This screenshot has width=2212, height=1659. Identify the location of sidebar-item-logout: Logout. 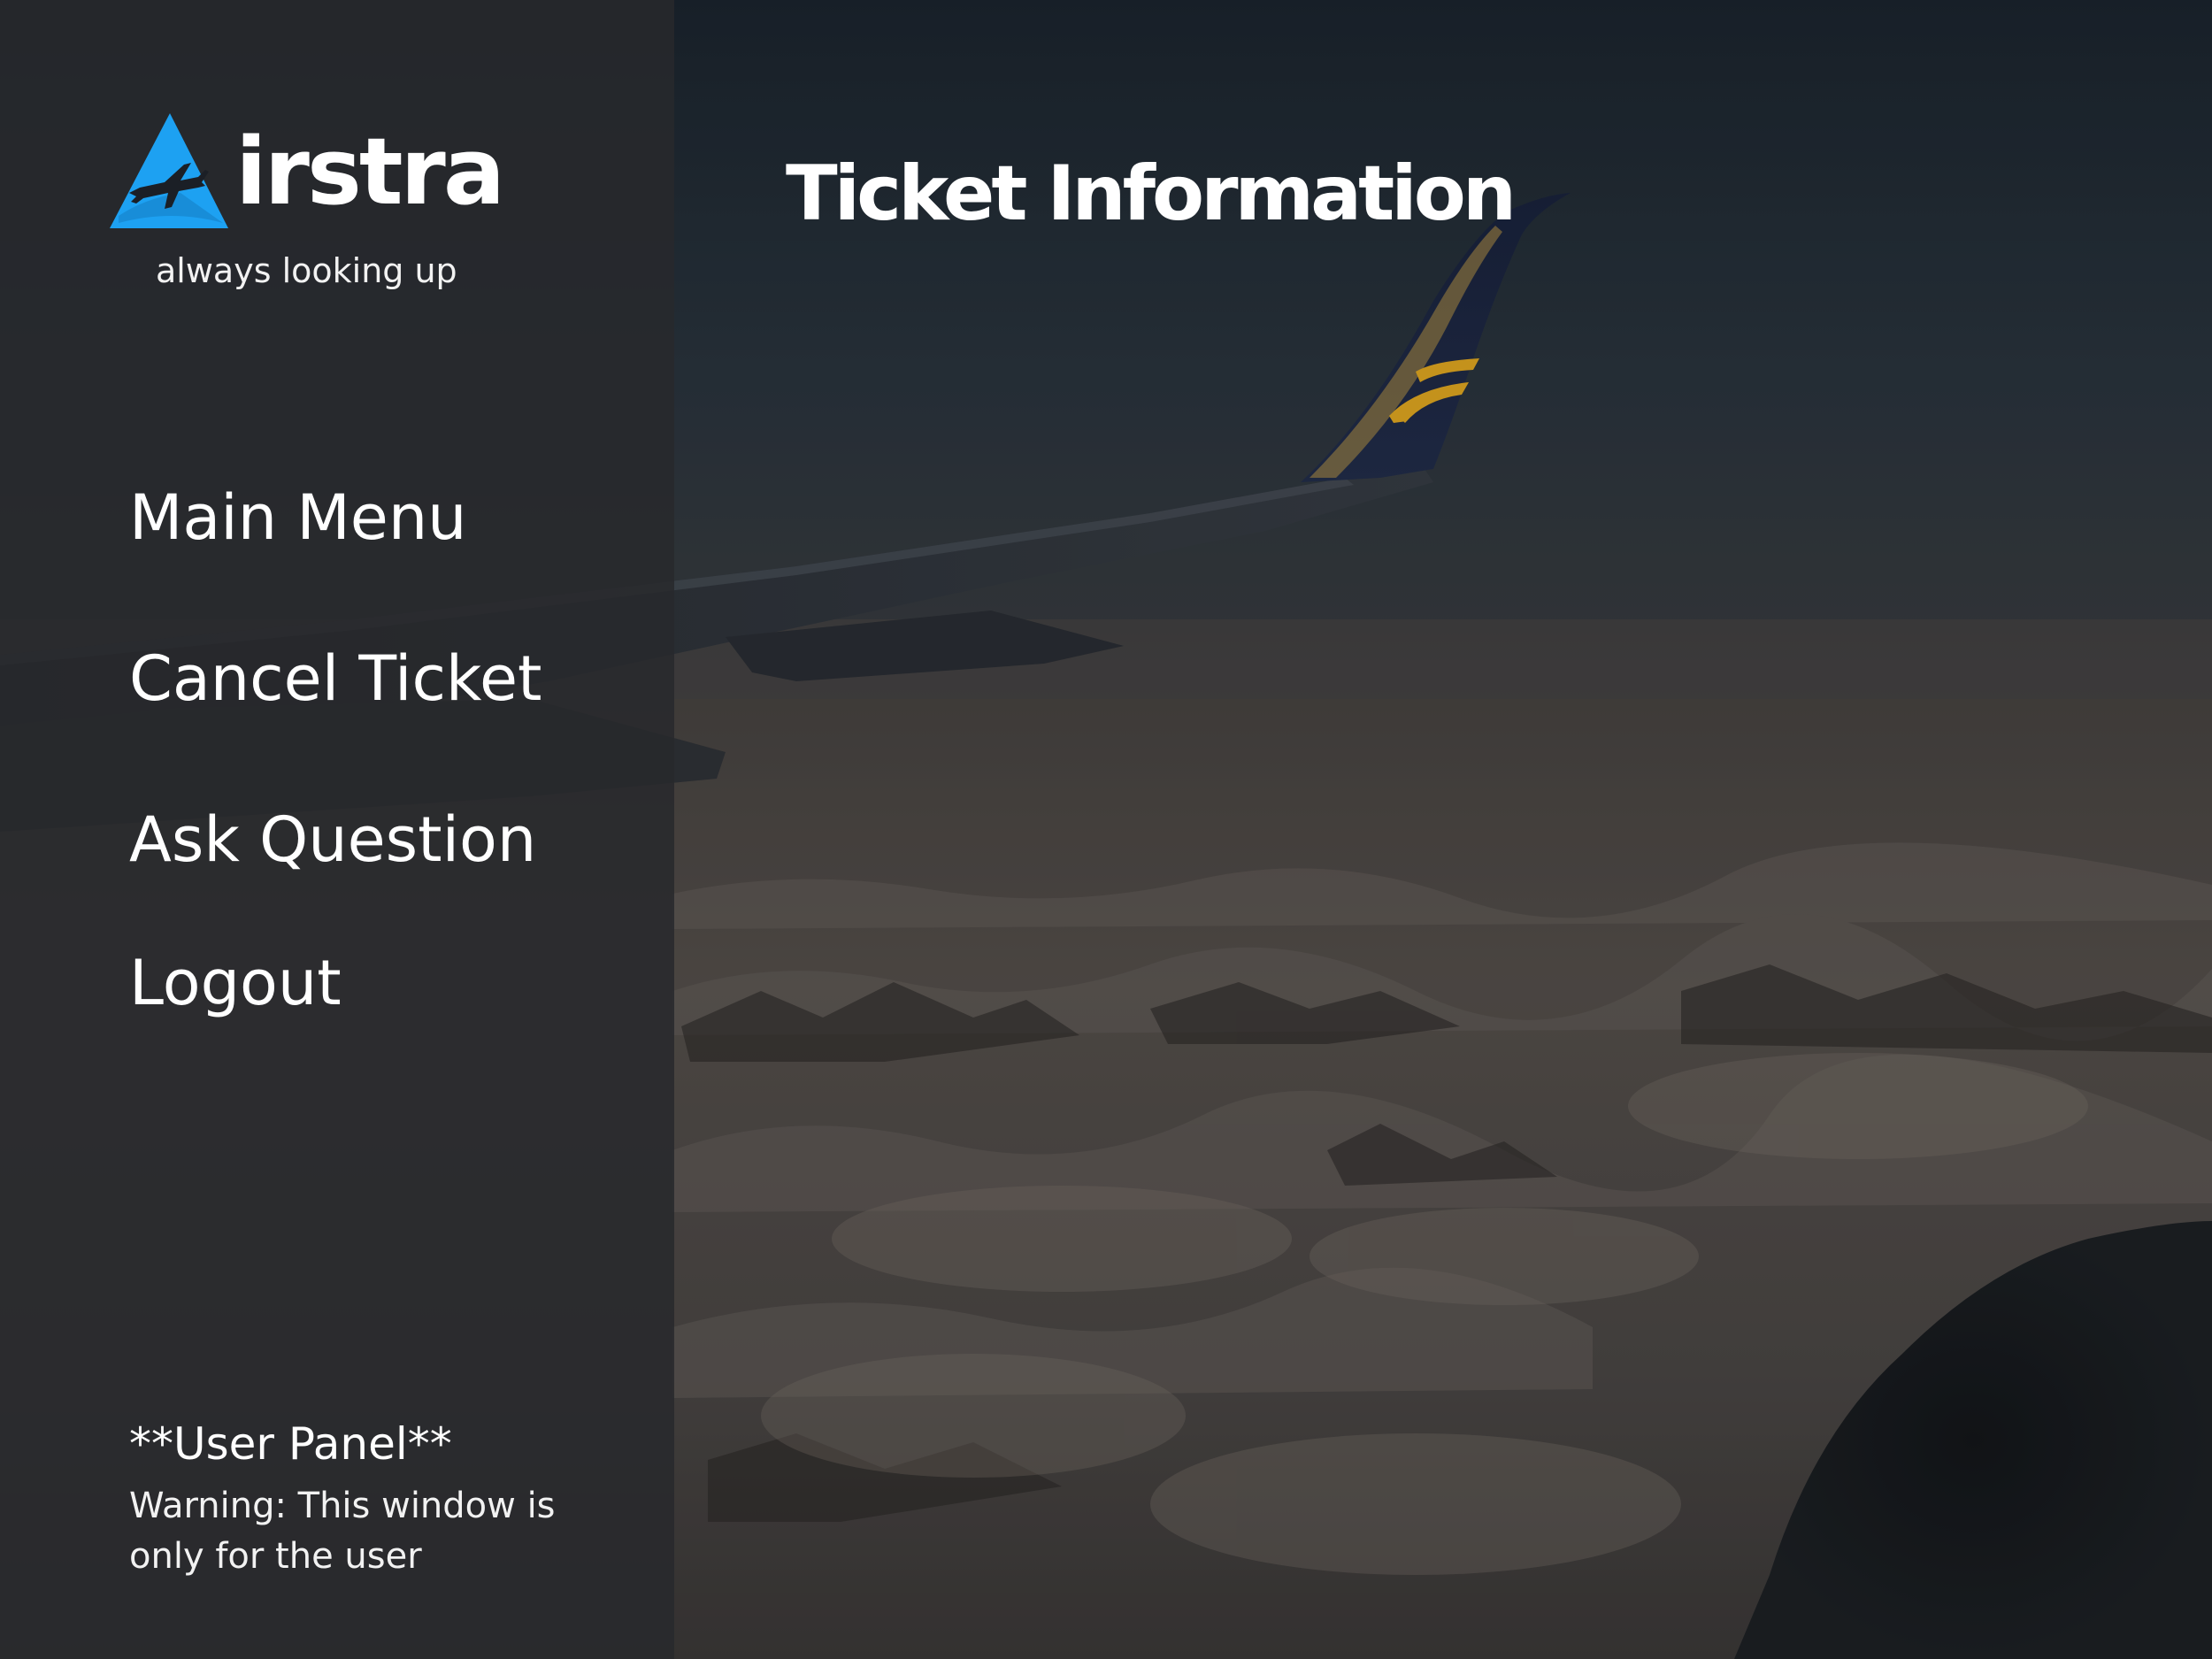
(395, 983).